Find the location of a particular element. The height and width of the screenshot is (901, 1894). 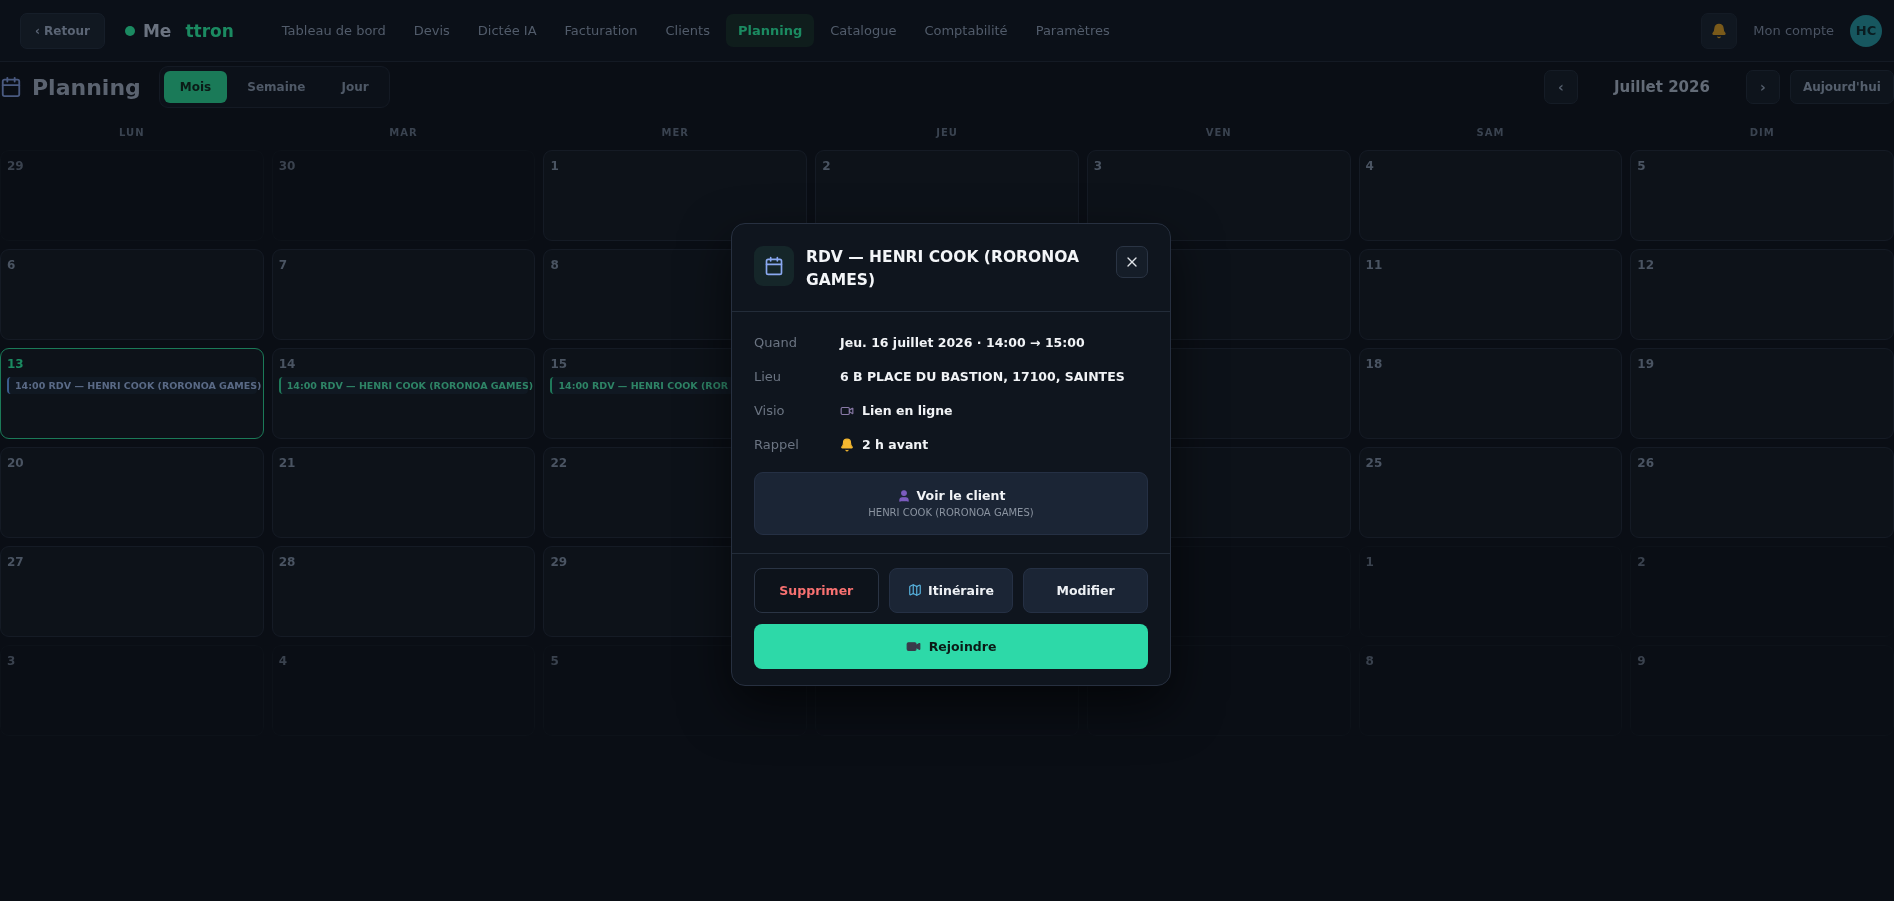

action-button: Supprimer is located at coordinates (816, 590).